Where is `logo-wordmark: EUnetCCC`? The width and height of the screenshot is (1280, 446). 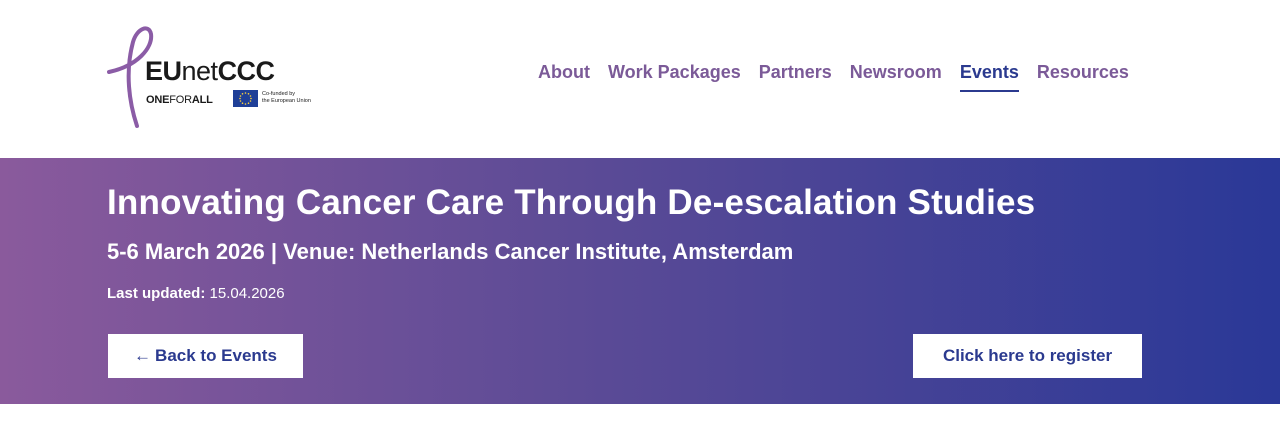 logo-wordmark: EUnetCCC is located at coordinates (210, 71).